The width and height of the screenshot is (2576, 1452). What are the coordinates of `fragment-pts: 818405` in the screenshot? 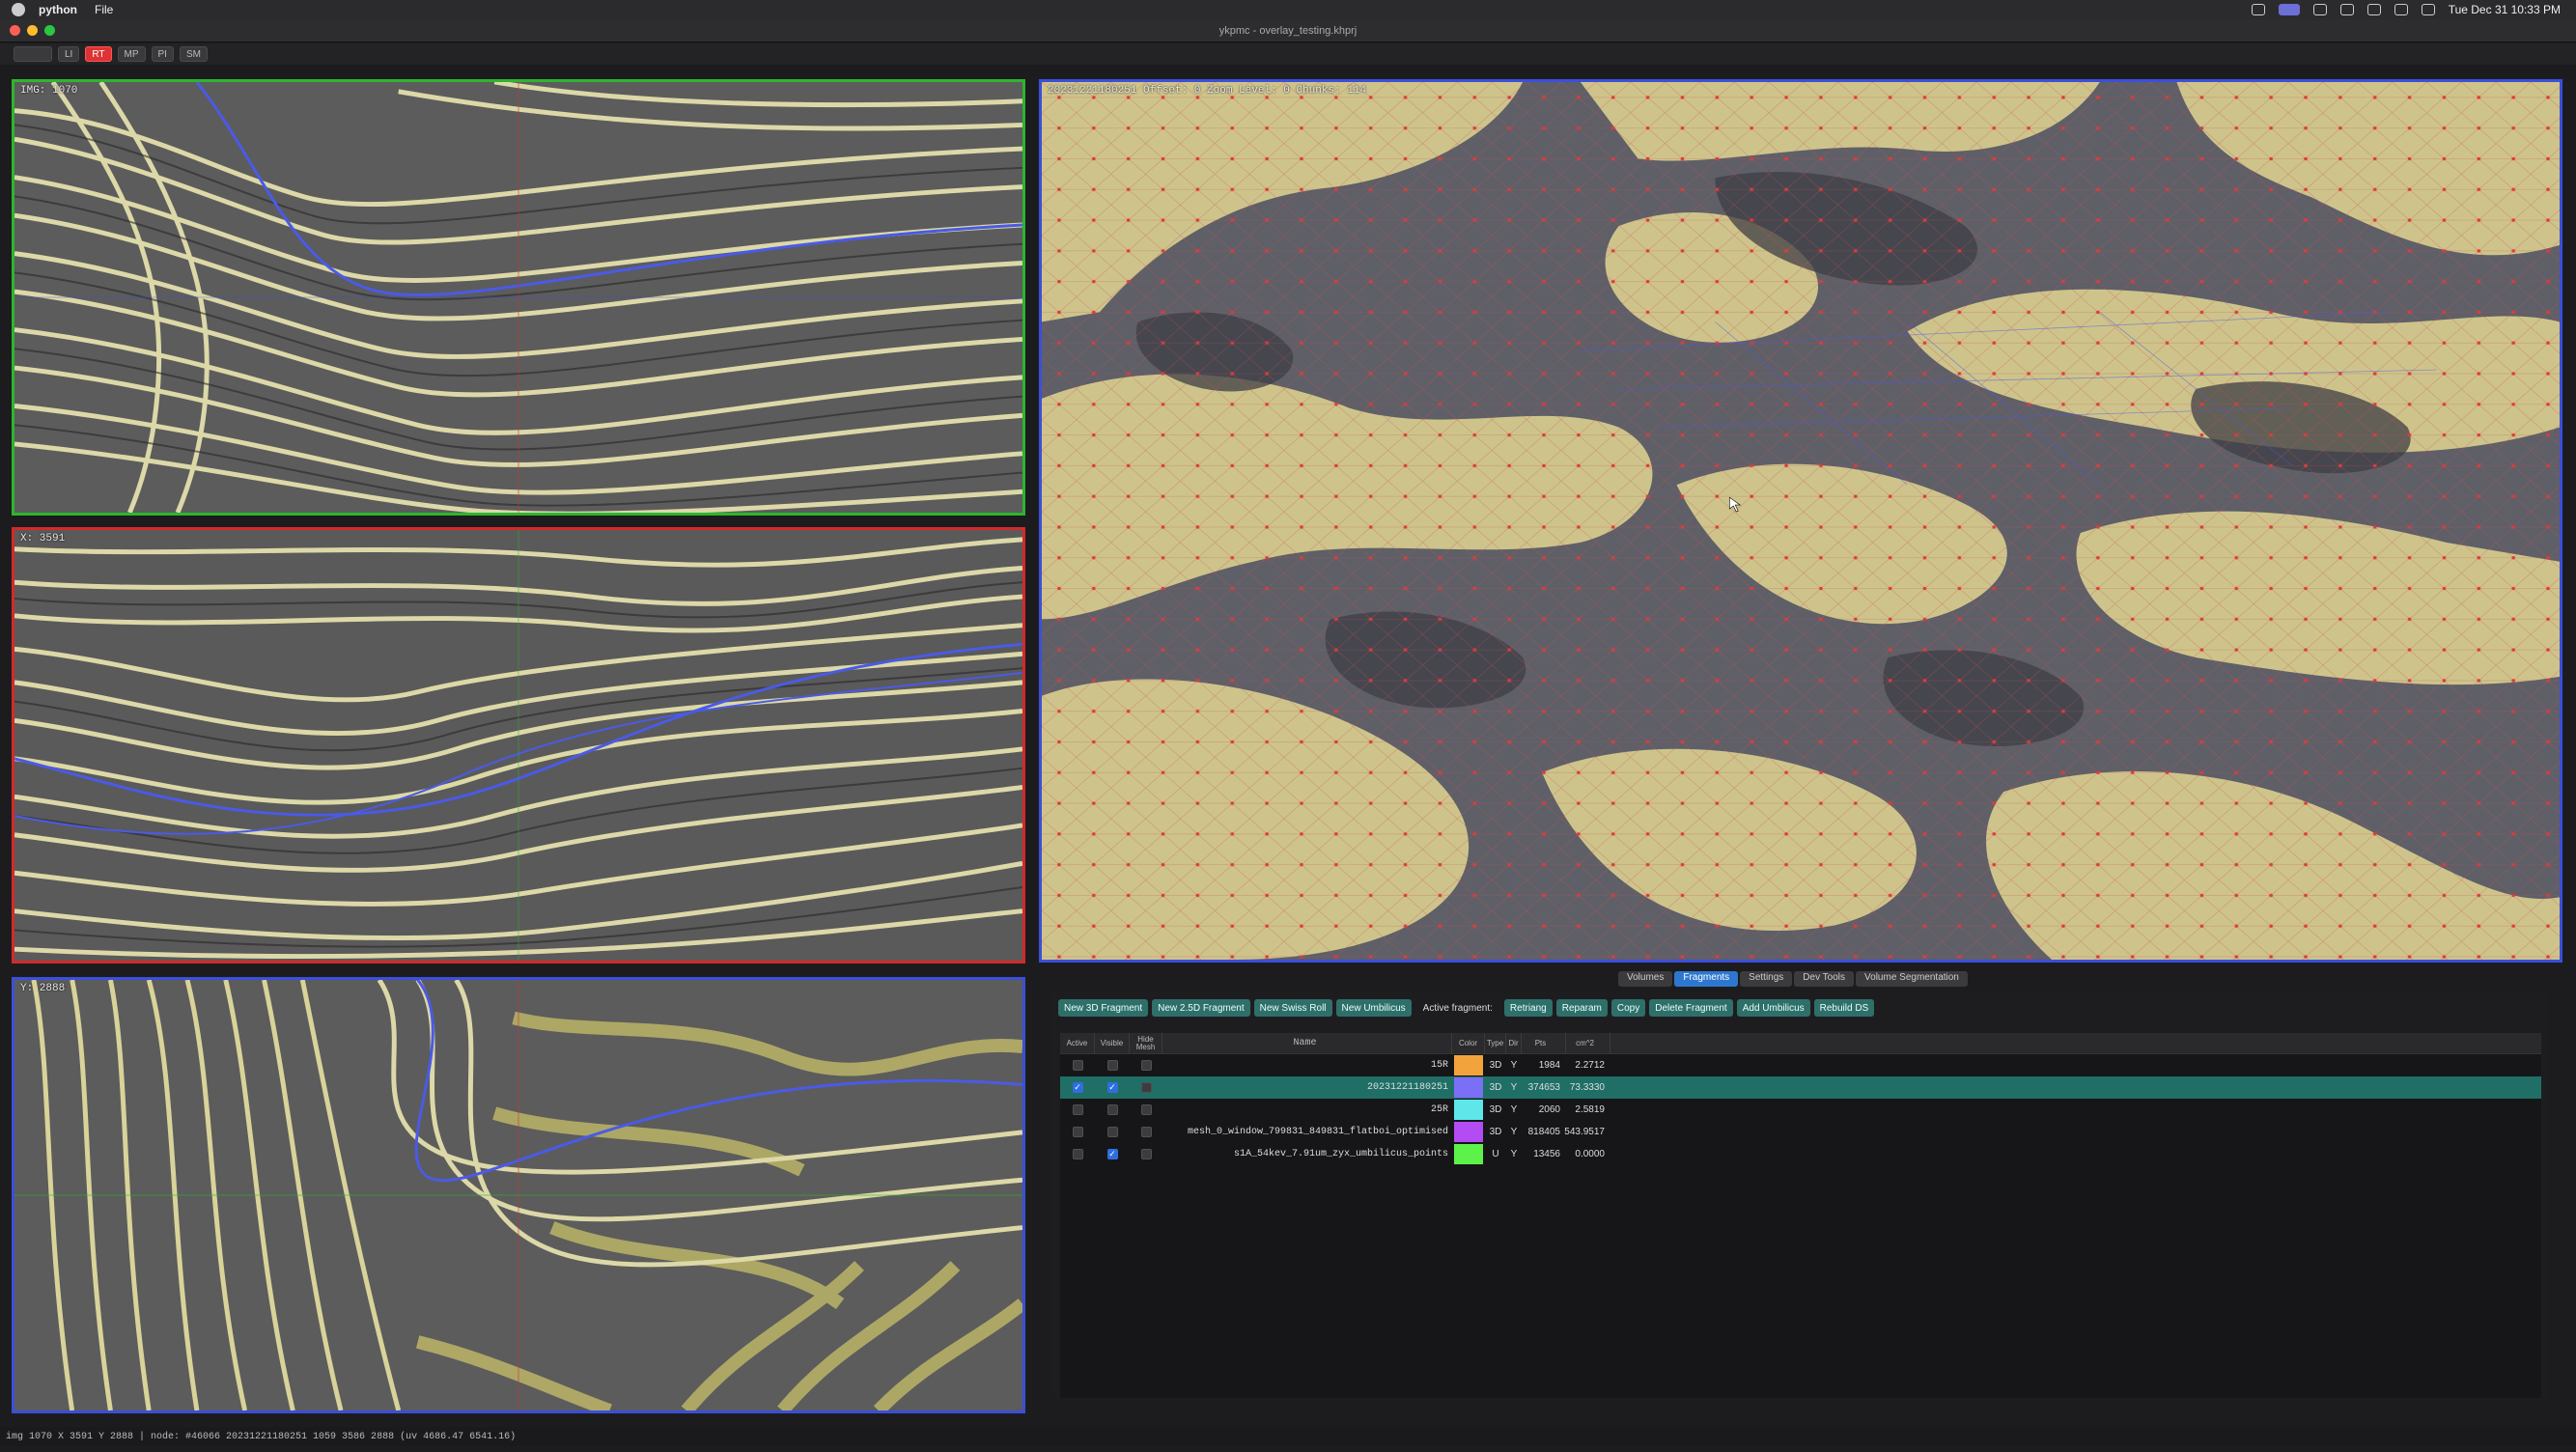 It's located at (1544, 1132).